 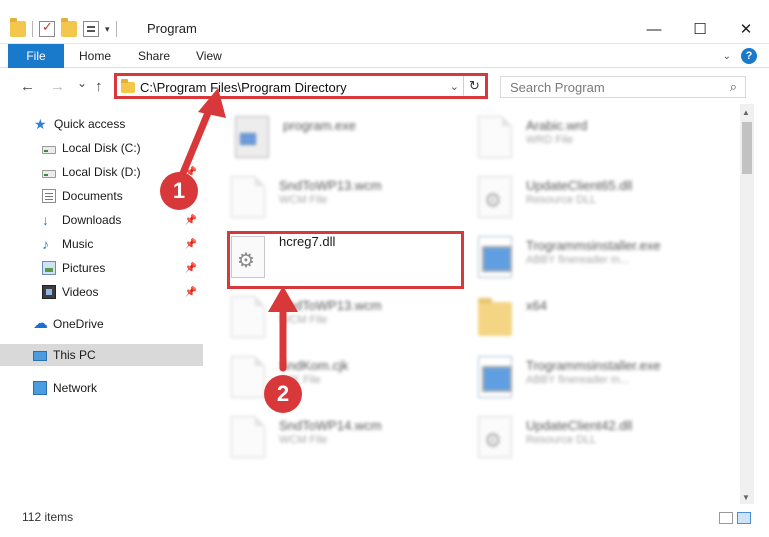 What do you see at coordinates (744, 518) in the screenshot?
I see `large-icons-view-icon` at bounding box center [744, 518].